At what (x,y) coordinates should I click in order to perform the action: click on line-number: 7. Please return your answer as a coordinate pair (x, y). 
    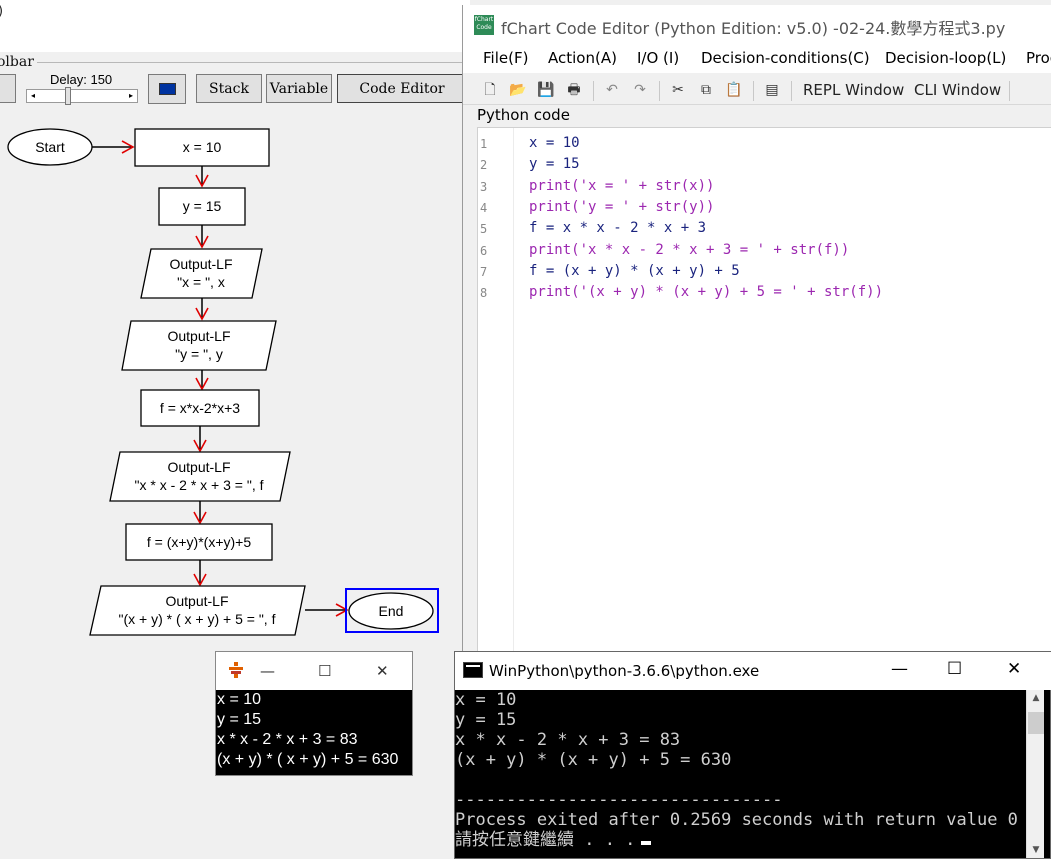
    Looking at the image, I should click on (484, 272).